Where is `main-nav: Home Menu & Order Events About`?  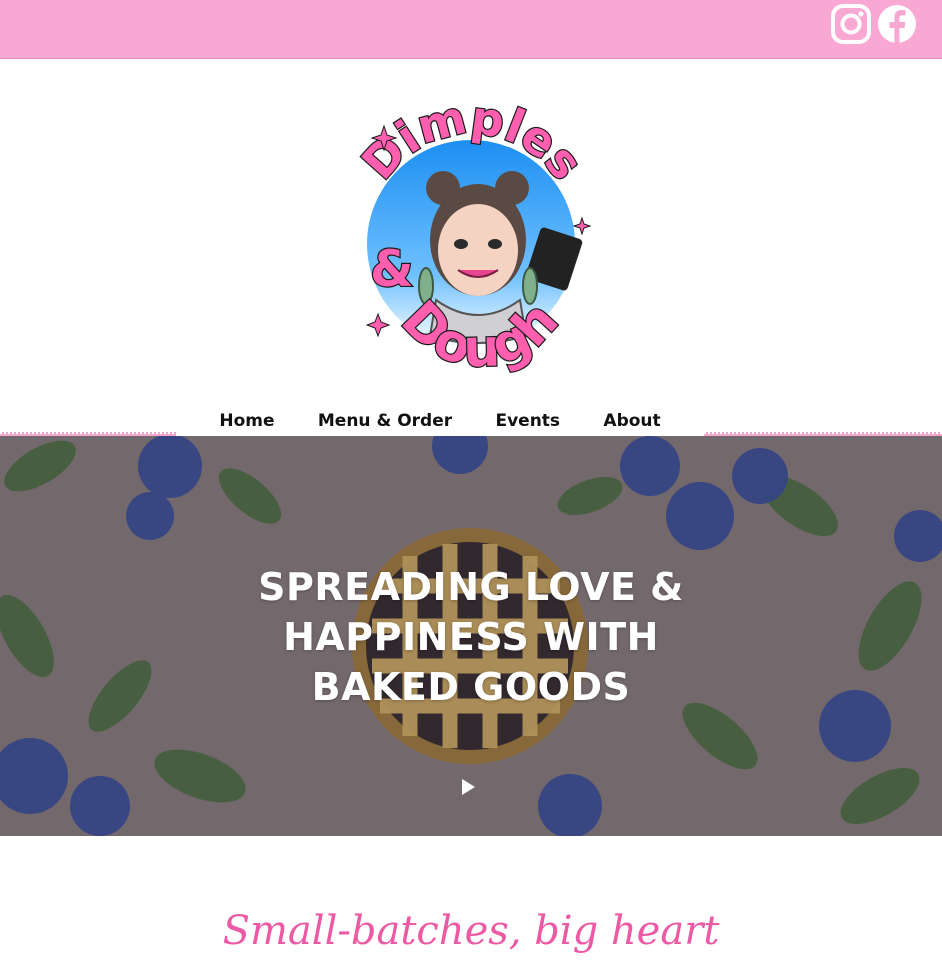
main-nav: Home Menu & Order Events About is located at coordinates (471, 422).